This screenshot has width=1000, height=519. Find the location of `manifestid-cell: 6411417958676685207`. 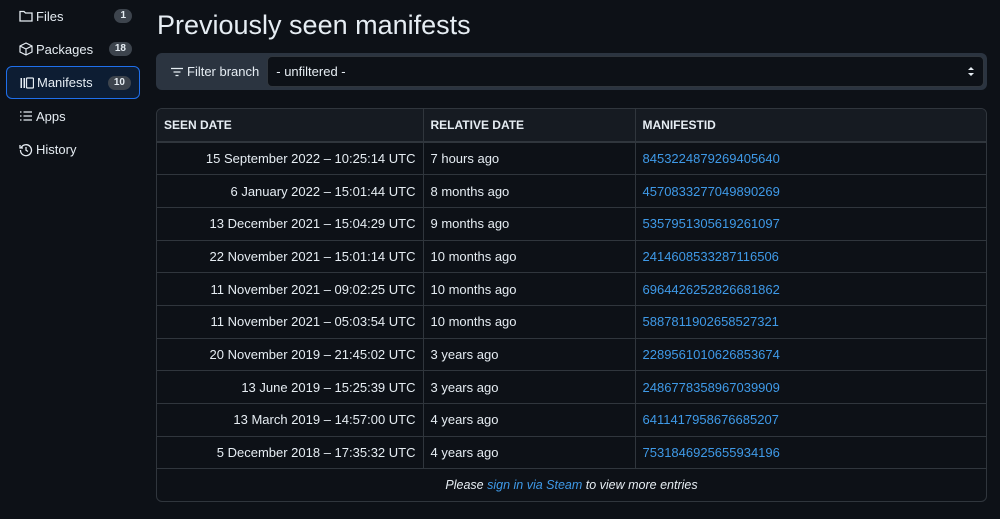

manifestid-cell: 6411417958676685207 is located at coordinates (810, 420).